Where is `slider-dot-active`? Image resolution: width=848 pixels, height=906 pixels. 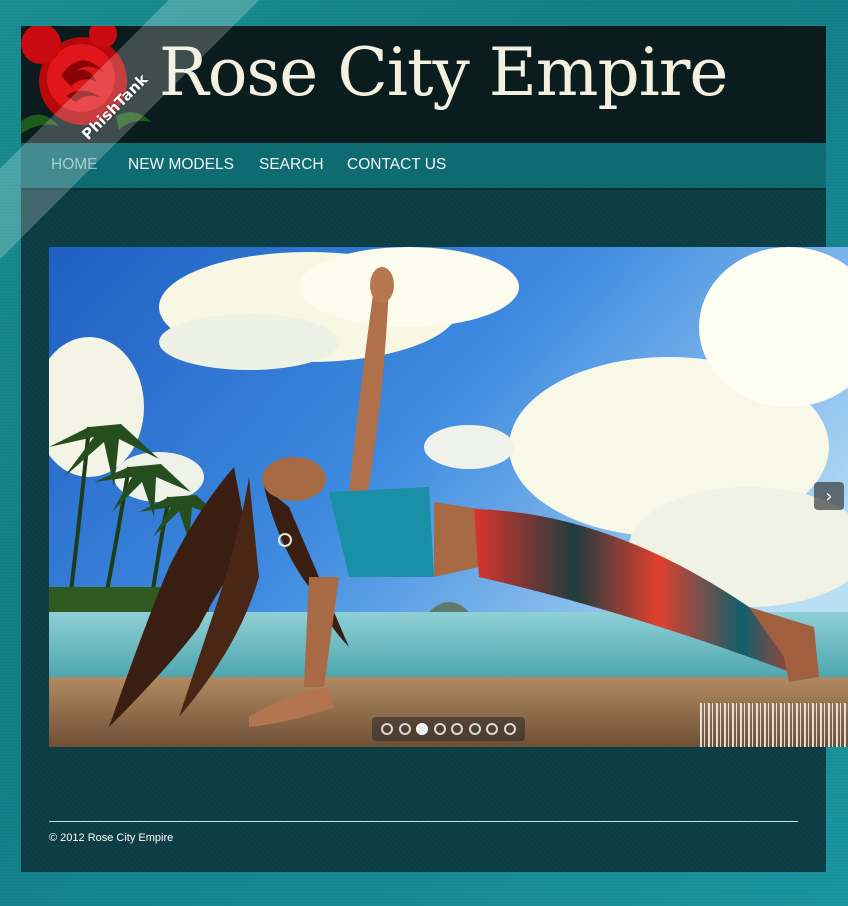
slider-dot-active is located at coordinates (422, 729).